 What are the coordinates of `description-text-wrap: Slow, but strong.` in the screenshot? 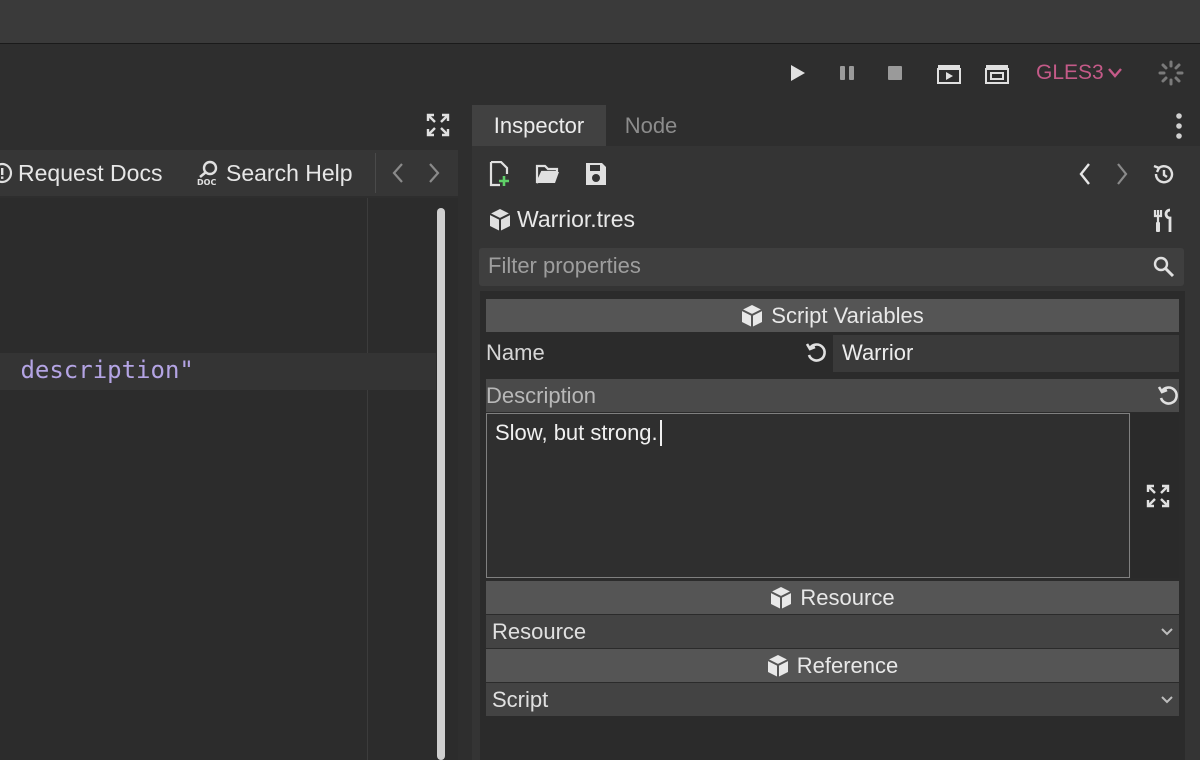 It's located at (578, 433).